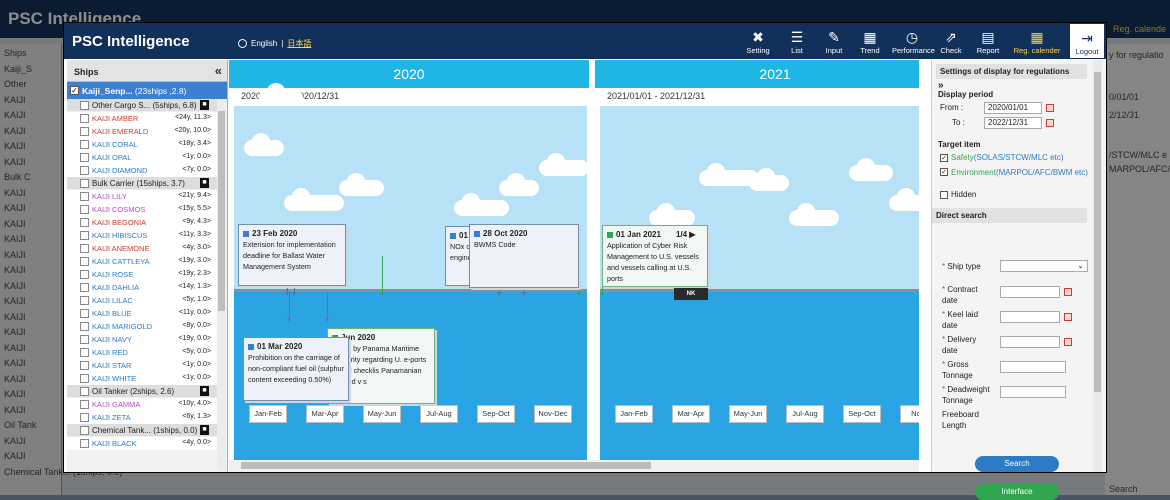  What do you see at coordinates (142, 352) in the screenshot?
I see `ship-row: KAIJI RED <5y, 0.0>` at bounding box center [142, 352].